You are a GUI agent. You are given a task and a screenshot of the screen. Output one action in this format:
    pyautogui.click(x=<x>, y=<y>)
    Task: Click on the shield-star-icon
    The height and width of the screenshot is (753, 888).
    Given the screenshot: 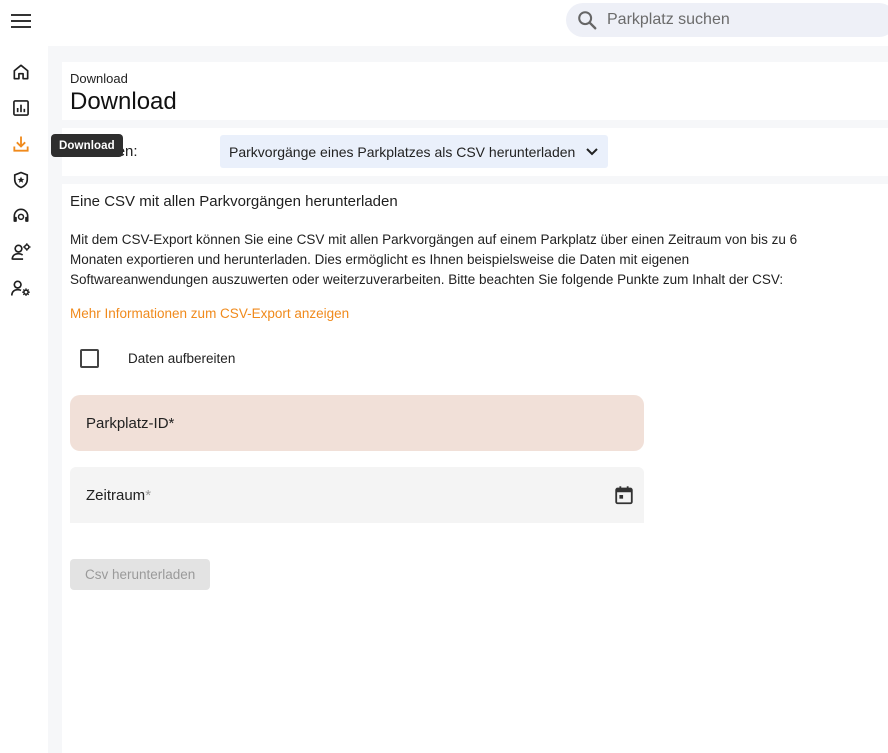 What is the action you would take?
    pyautogui.click(x=21, y=182)
    